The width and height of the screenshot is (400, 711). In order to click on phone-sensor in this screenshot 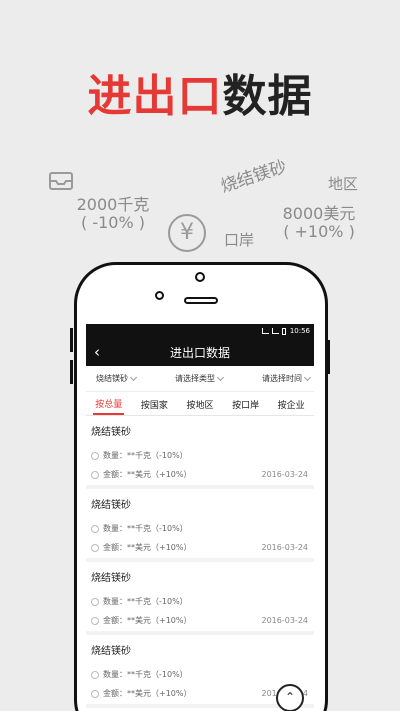, I will do `click(159, 295)`.